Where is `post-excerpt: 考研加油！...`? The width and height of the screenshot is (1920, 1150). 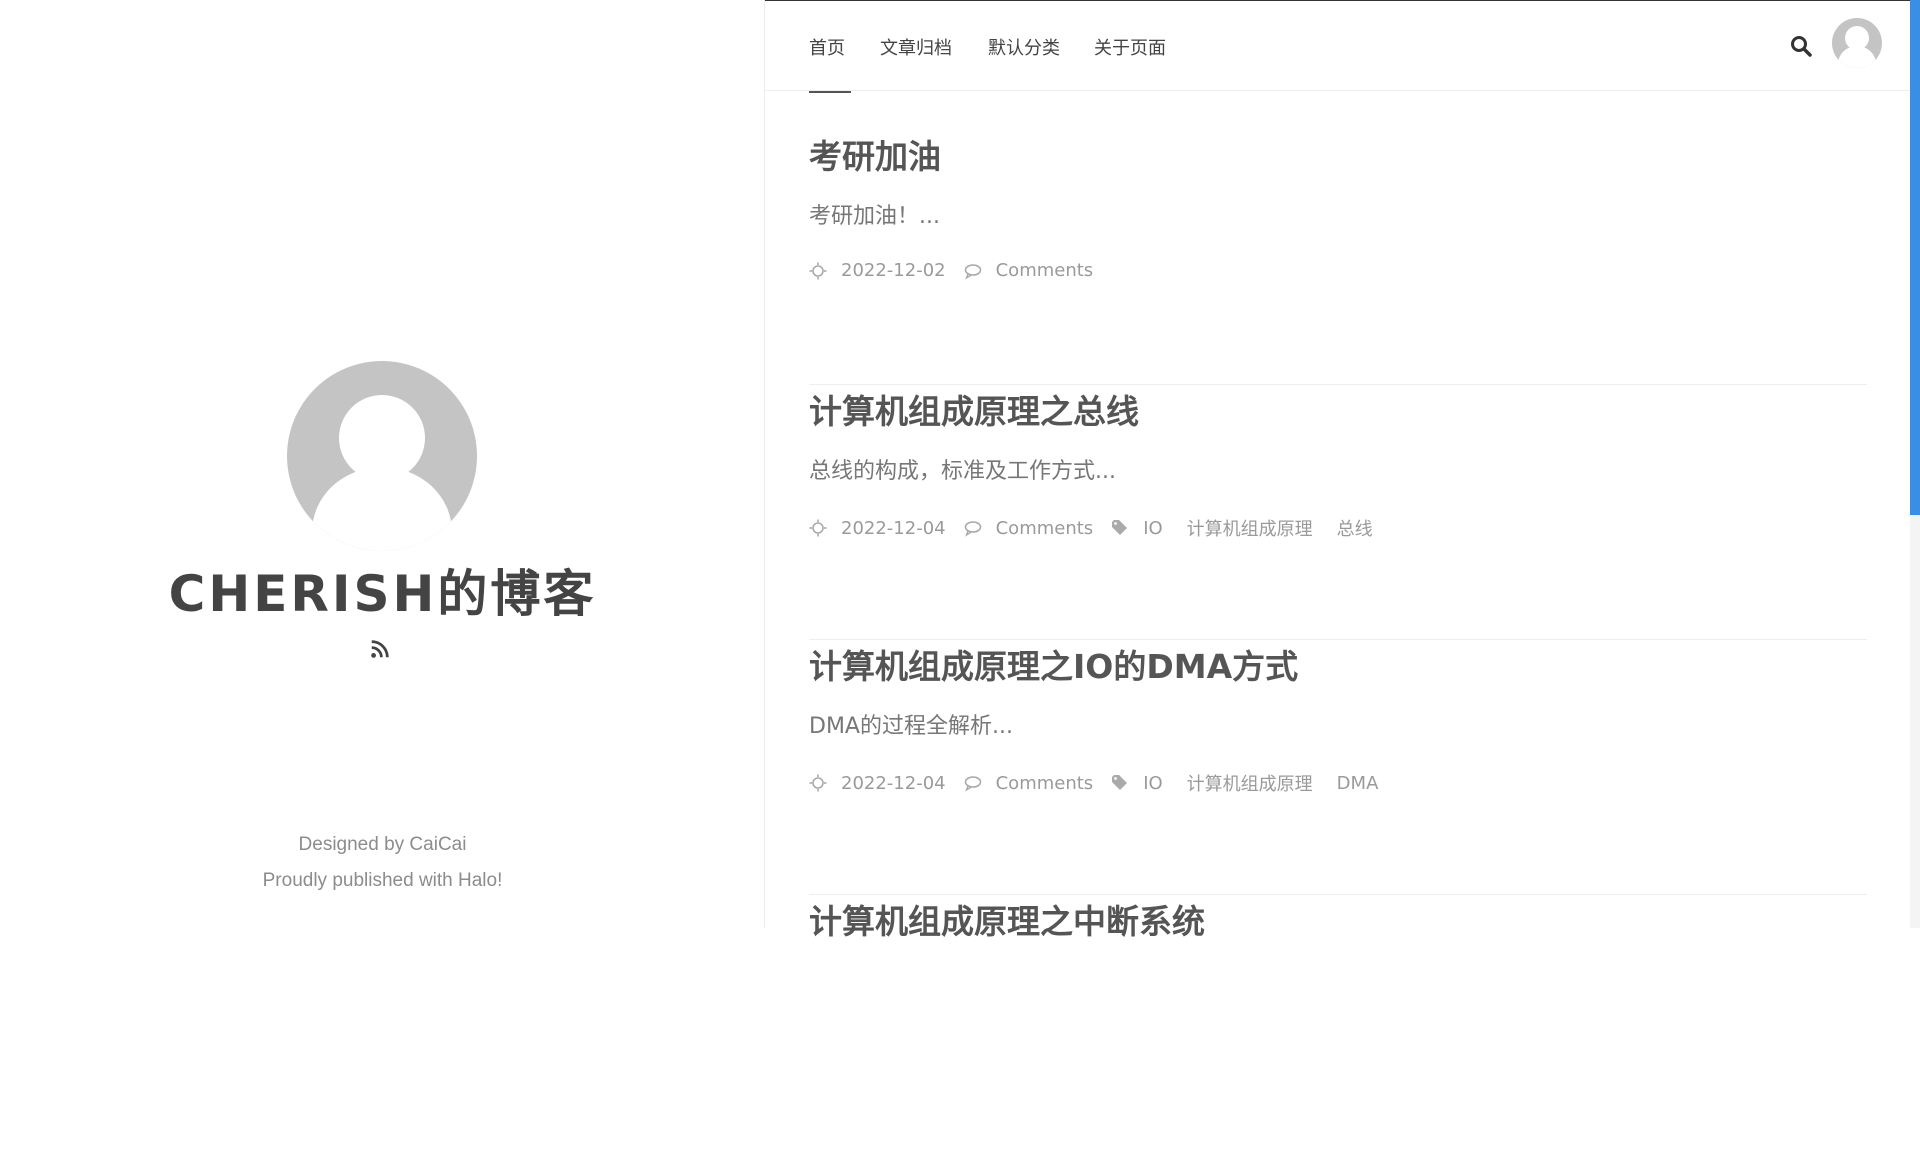 post-excerpt: 考研加油！... is located at coordinates (874, 216).